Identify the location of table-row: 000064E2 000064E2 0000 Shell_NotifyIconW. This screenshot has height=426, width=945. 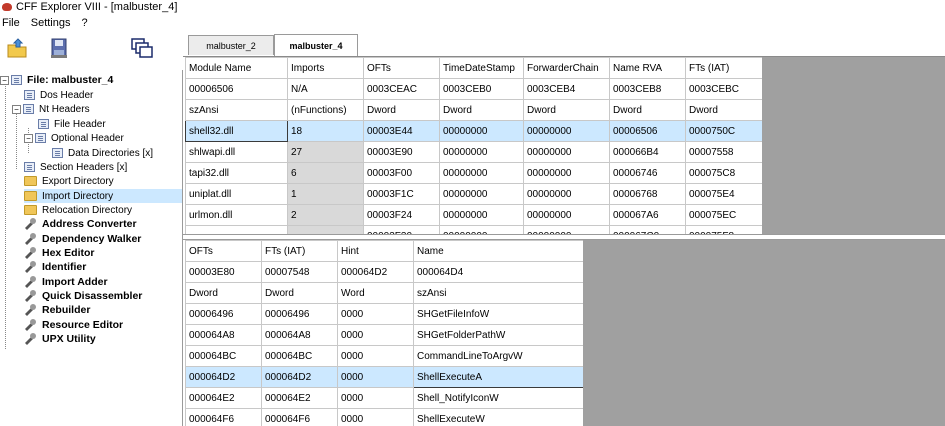
(384, 398).